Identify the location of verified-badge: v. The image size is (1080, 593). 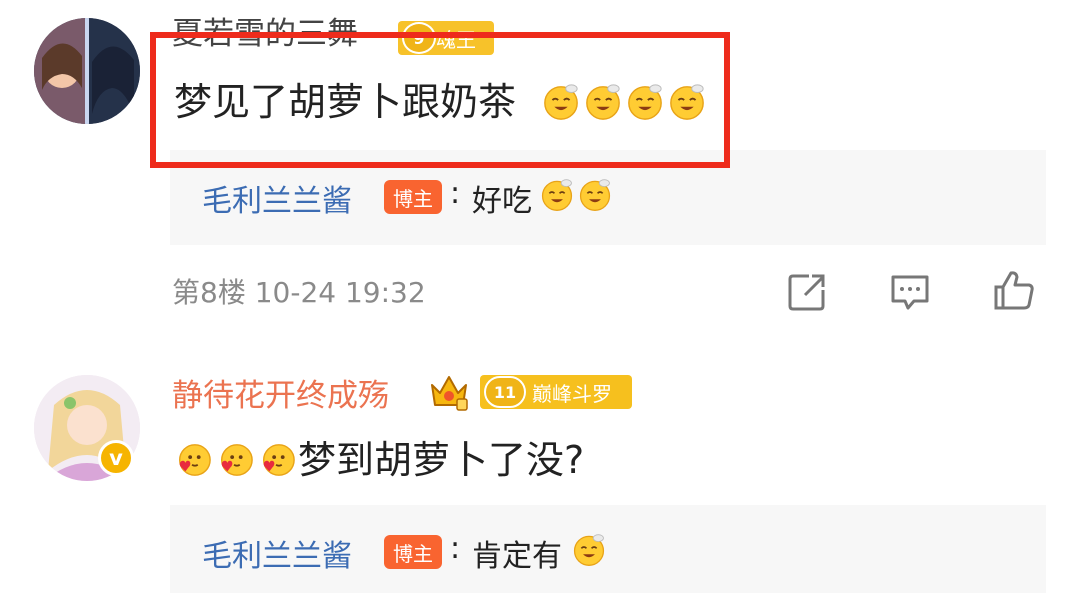
(116, 458).